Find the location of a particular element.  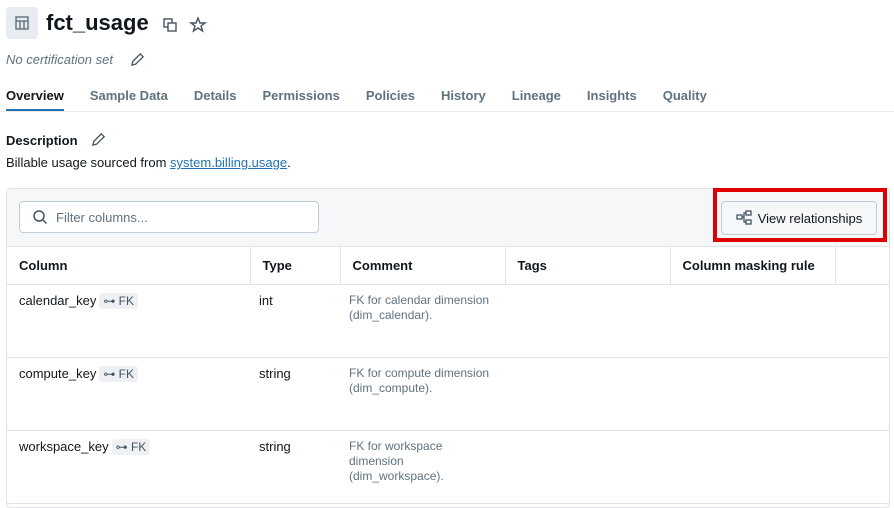

header-extra is located at coordinates (862, 266).